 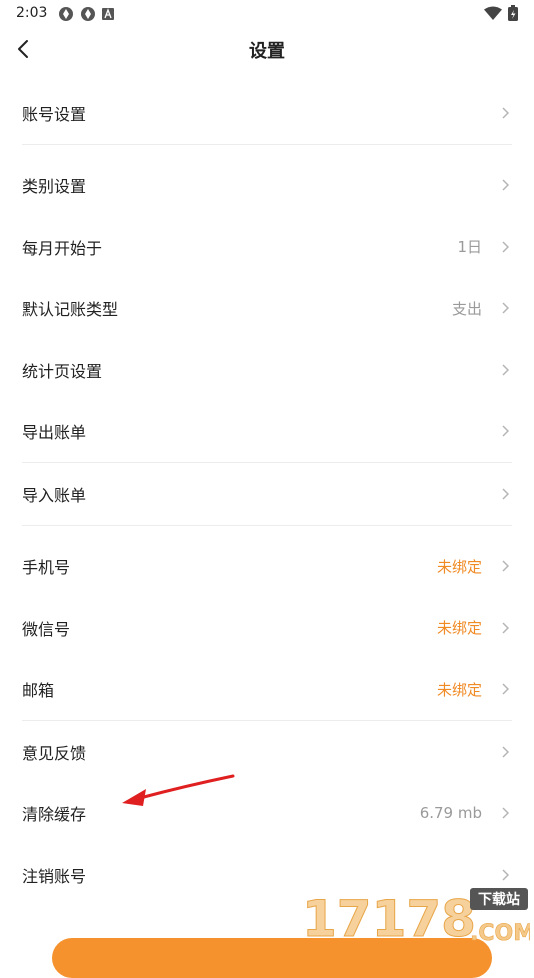 What do you see at coordinates (499, 899) in the screenshot?
I see `watermark-badge: 下载站` at bounding box center [499, 899].